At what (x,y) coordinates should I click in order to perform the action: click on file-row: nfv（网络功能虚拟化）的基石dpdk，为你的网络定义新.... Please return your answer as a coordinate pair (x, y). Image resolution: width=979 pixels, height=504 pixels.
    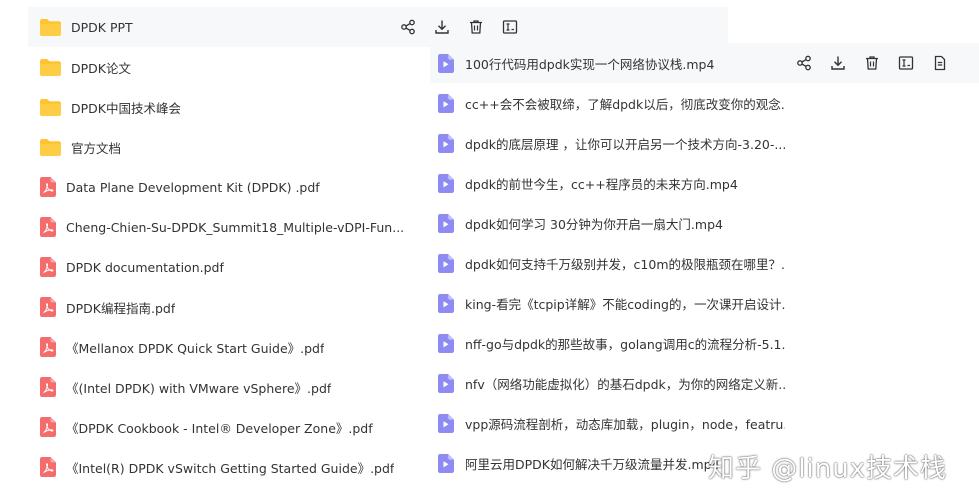
    Looking at the image, I should click on (704, 383).